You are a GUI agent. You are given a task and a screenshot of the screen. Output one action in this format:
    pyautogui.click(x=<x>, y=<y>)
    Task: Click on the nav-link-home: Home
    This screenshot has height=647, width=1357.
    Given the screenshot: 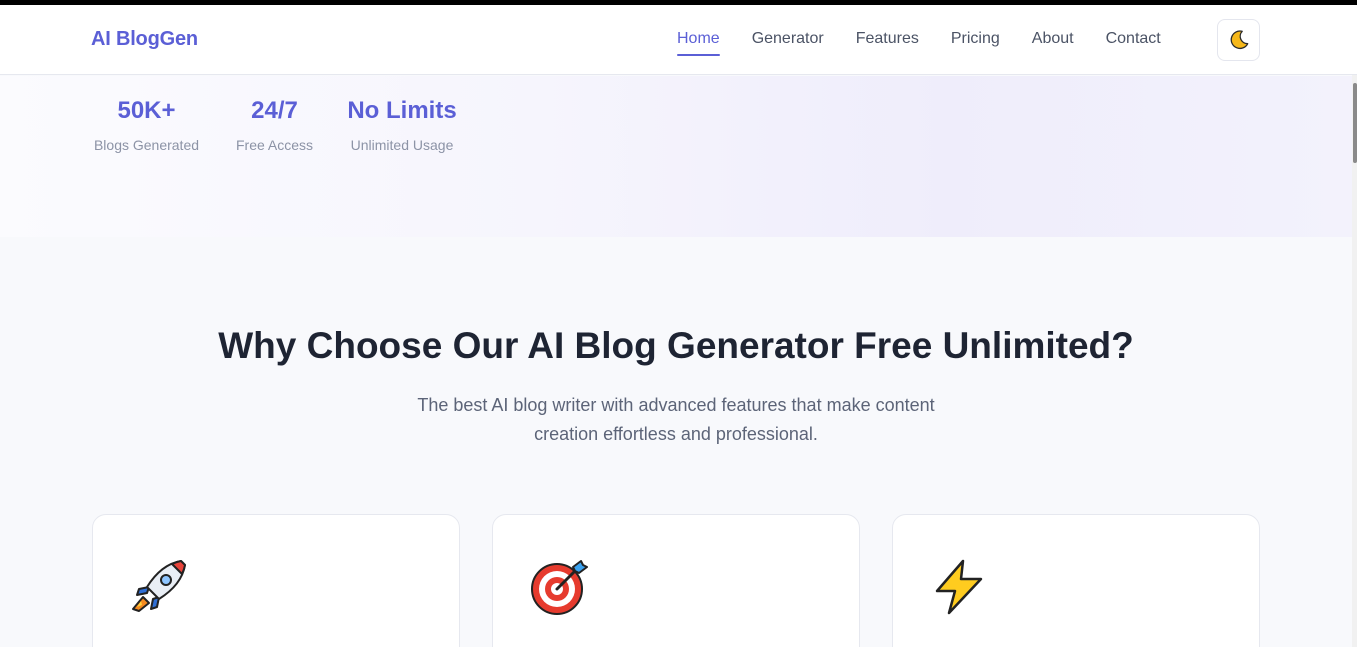 What is the action you would take?
    pyautogui.click(x=698, y=43)
    